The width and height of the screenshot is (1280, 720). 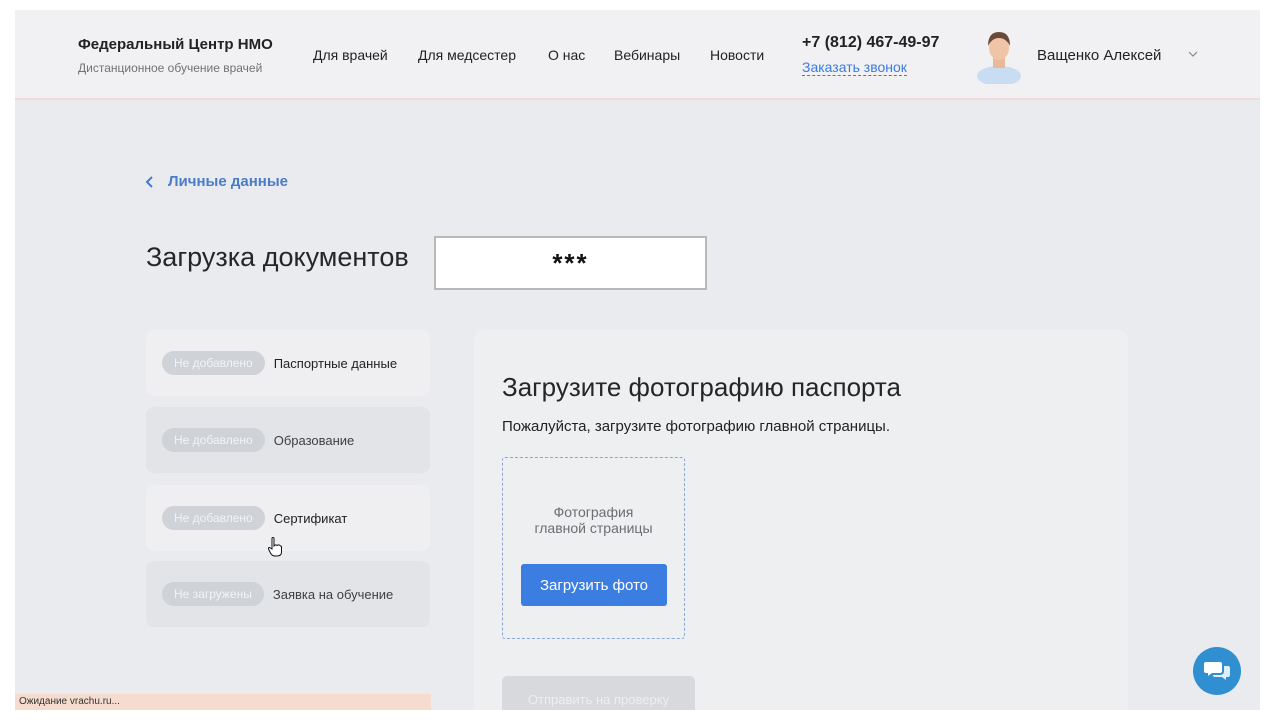 What do you see at coordinates (598, 693) in the screenshot?
I see `submit-for-review-button: Отправить на проверку` at bounding box center [598, 693].